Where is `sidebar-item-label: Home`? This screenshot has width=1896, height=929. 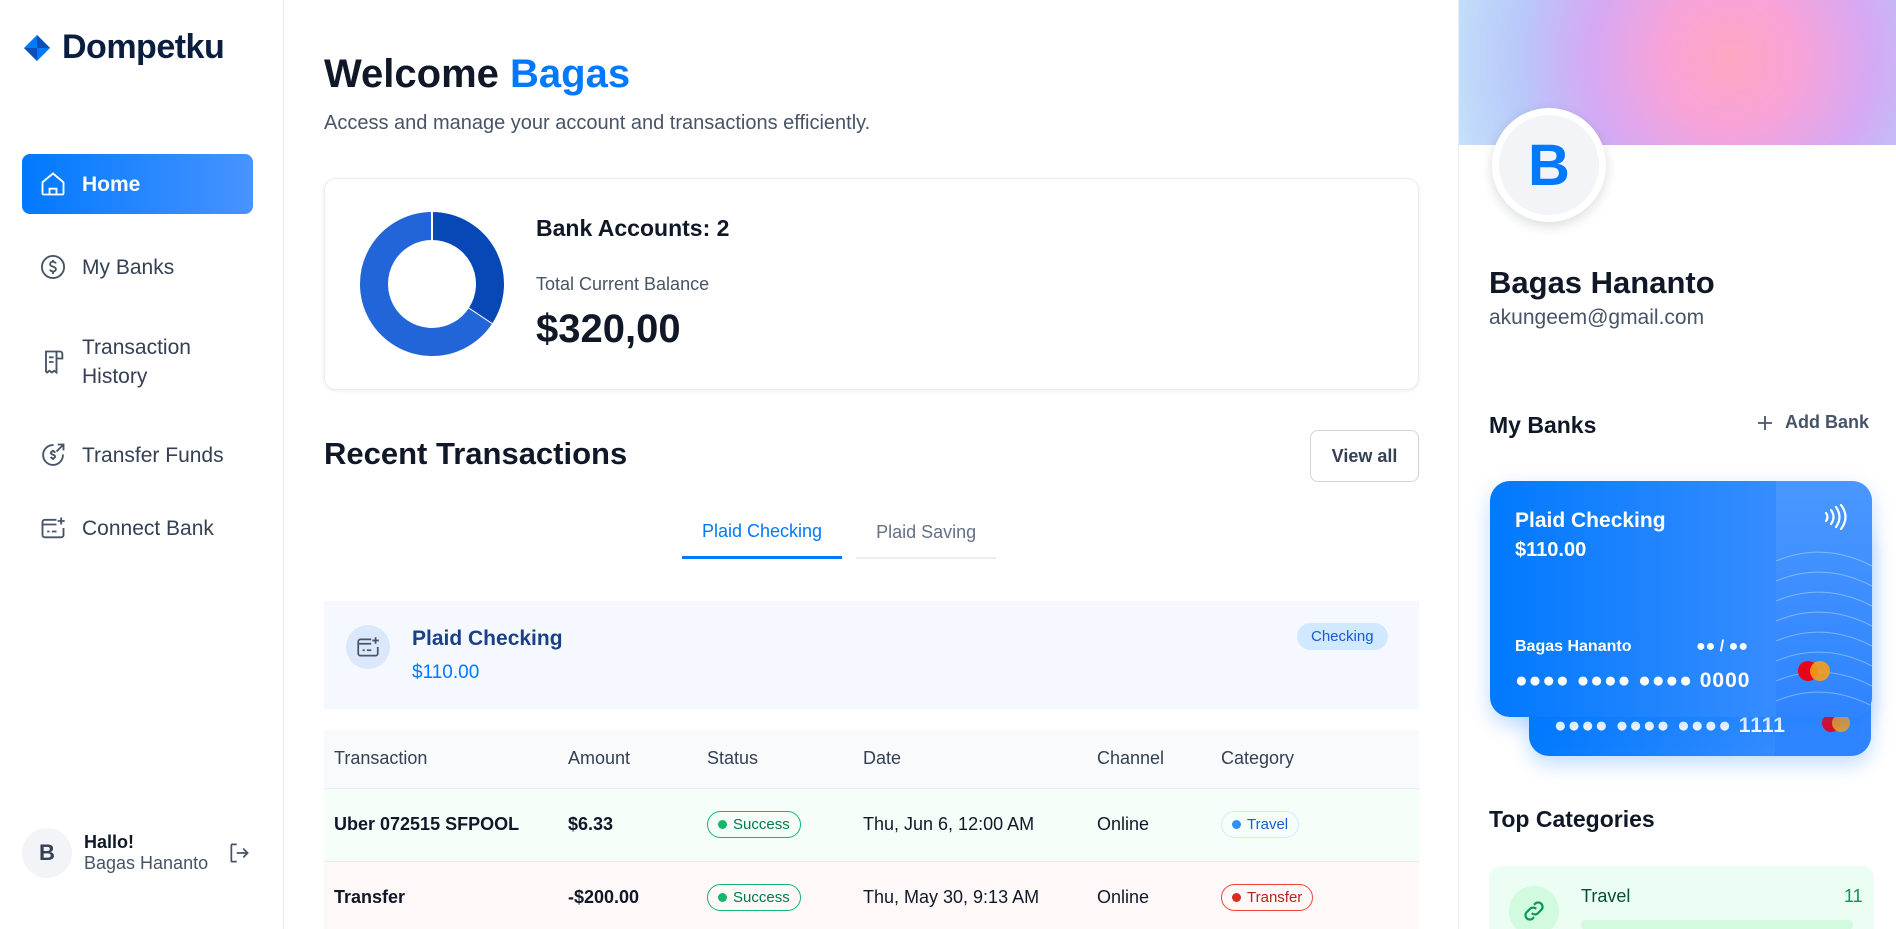
sidebar-item-label: Home is located at coordinates (111, 184).